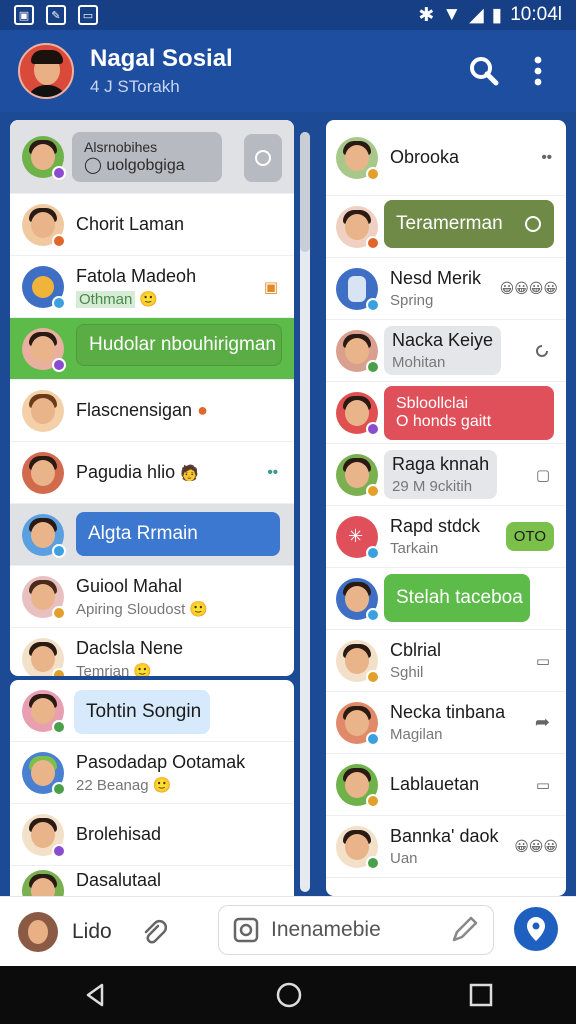 This screenshot has width=576, height=1024. What do you see at coordinates (152, 773) in the screenshot?
I see `chat-row: Pasodadap Ootamak 22 Beanag 🙂` at bounding box center [152, 773].